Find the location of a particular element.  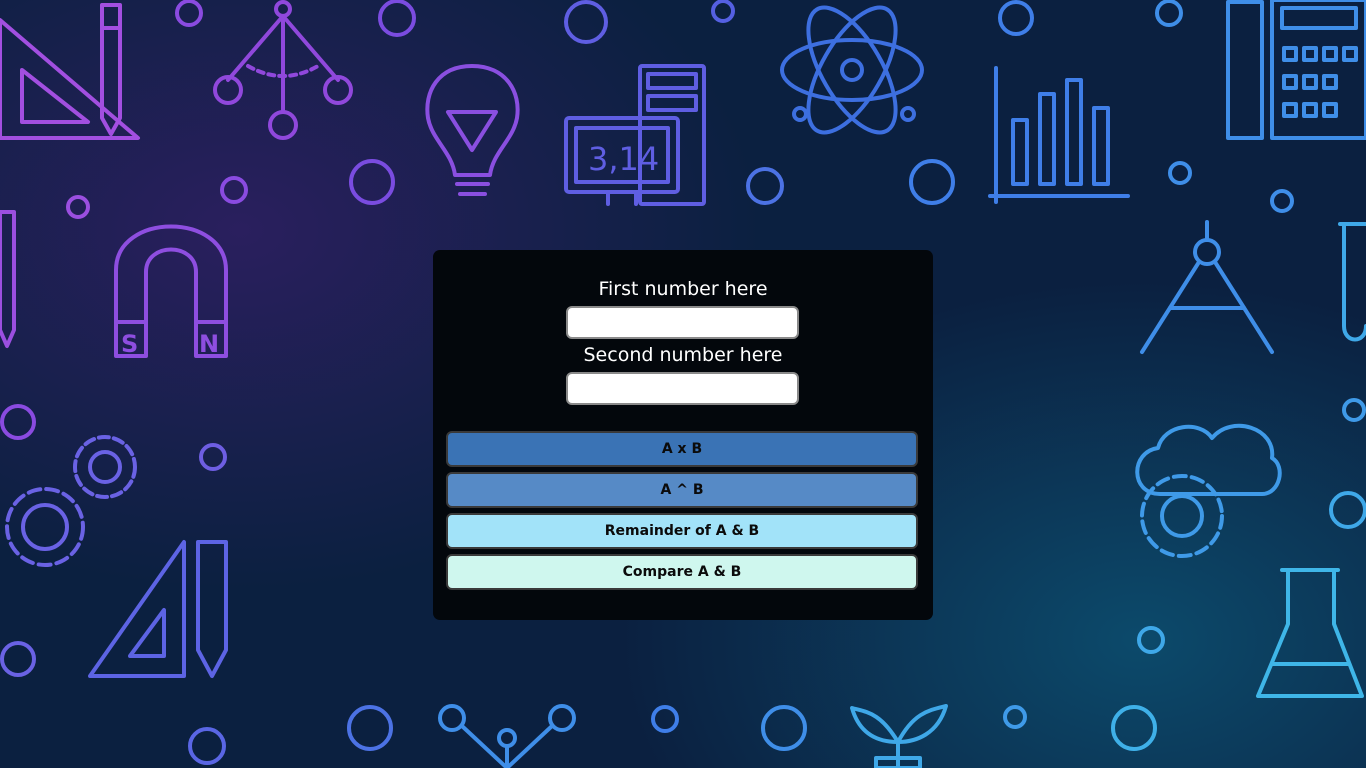

gears-icon is located at coordinates (71, 501).